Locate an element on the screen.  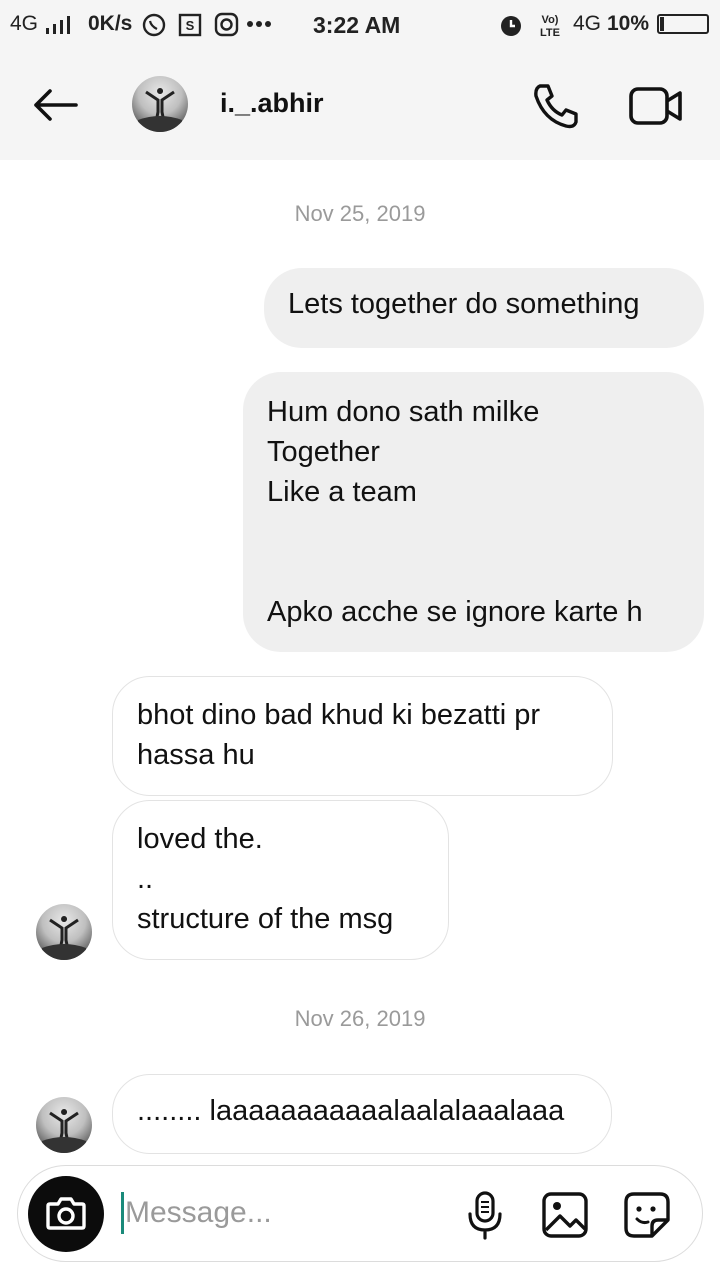
svg-text: LTE is located at coordinates (550, 32).